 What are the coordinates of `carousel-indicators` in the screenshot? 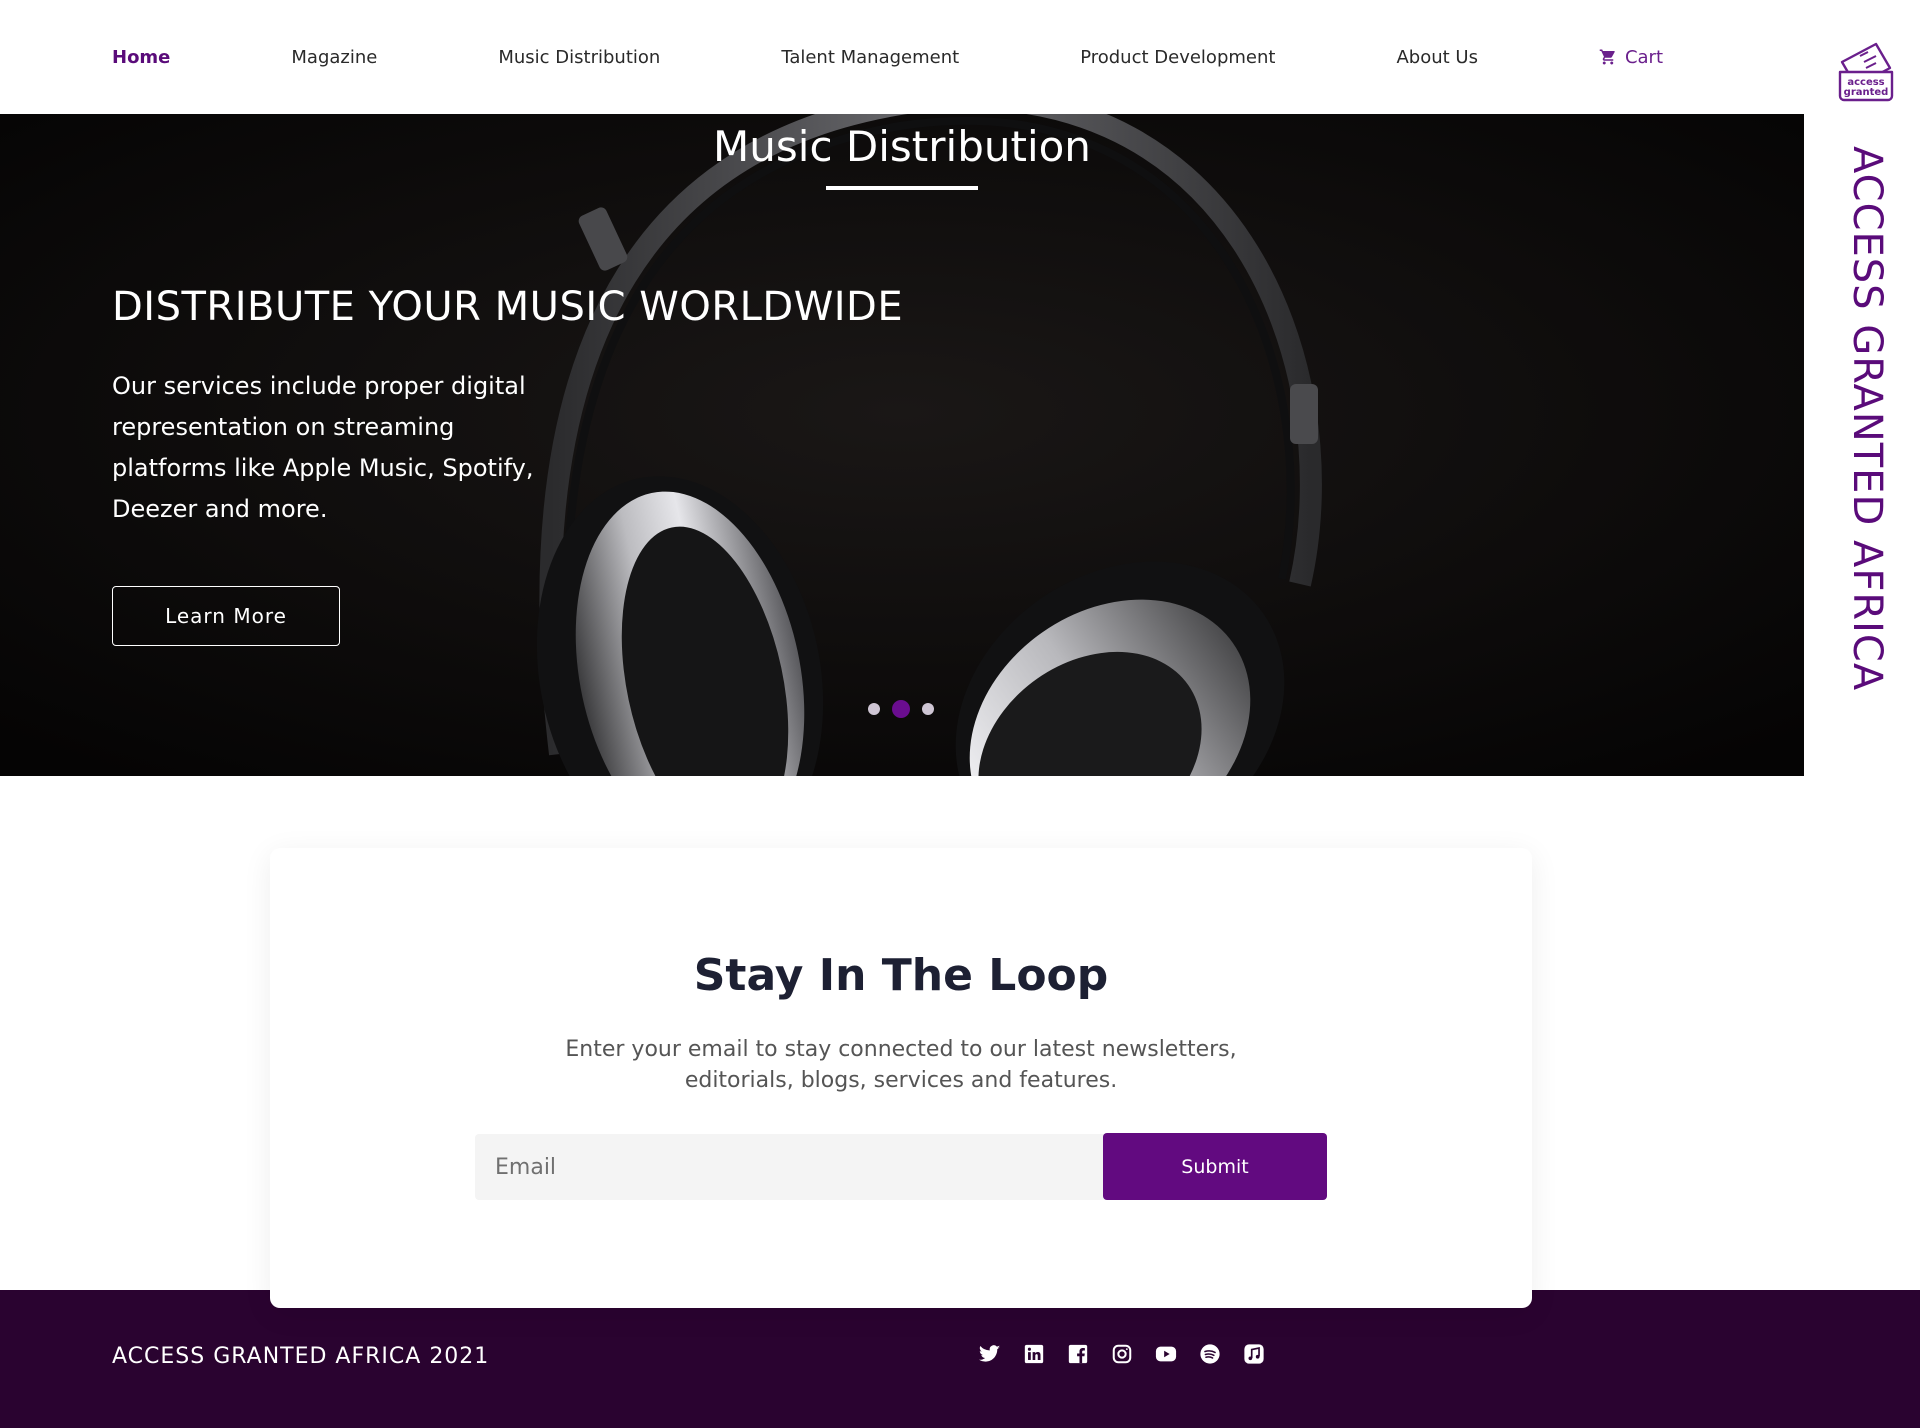 It's located at (901, 709).